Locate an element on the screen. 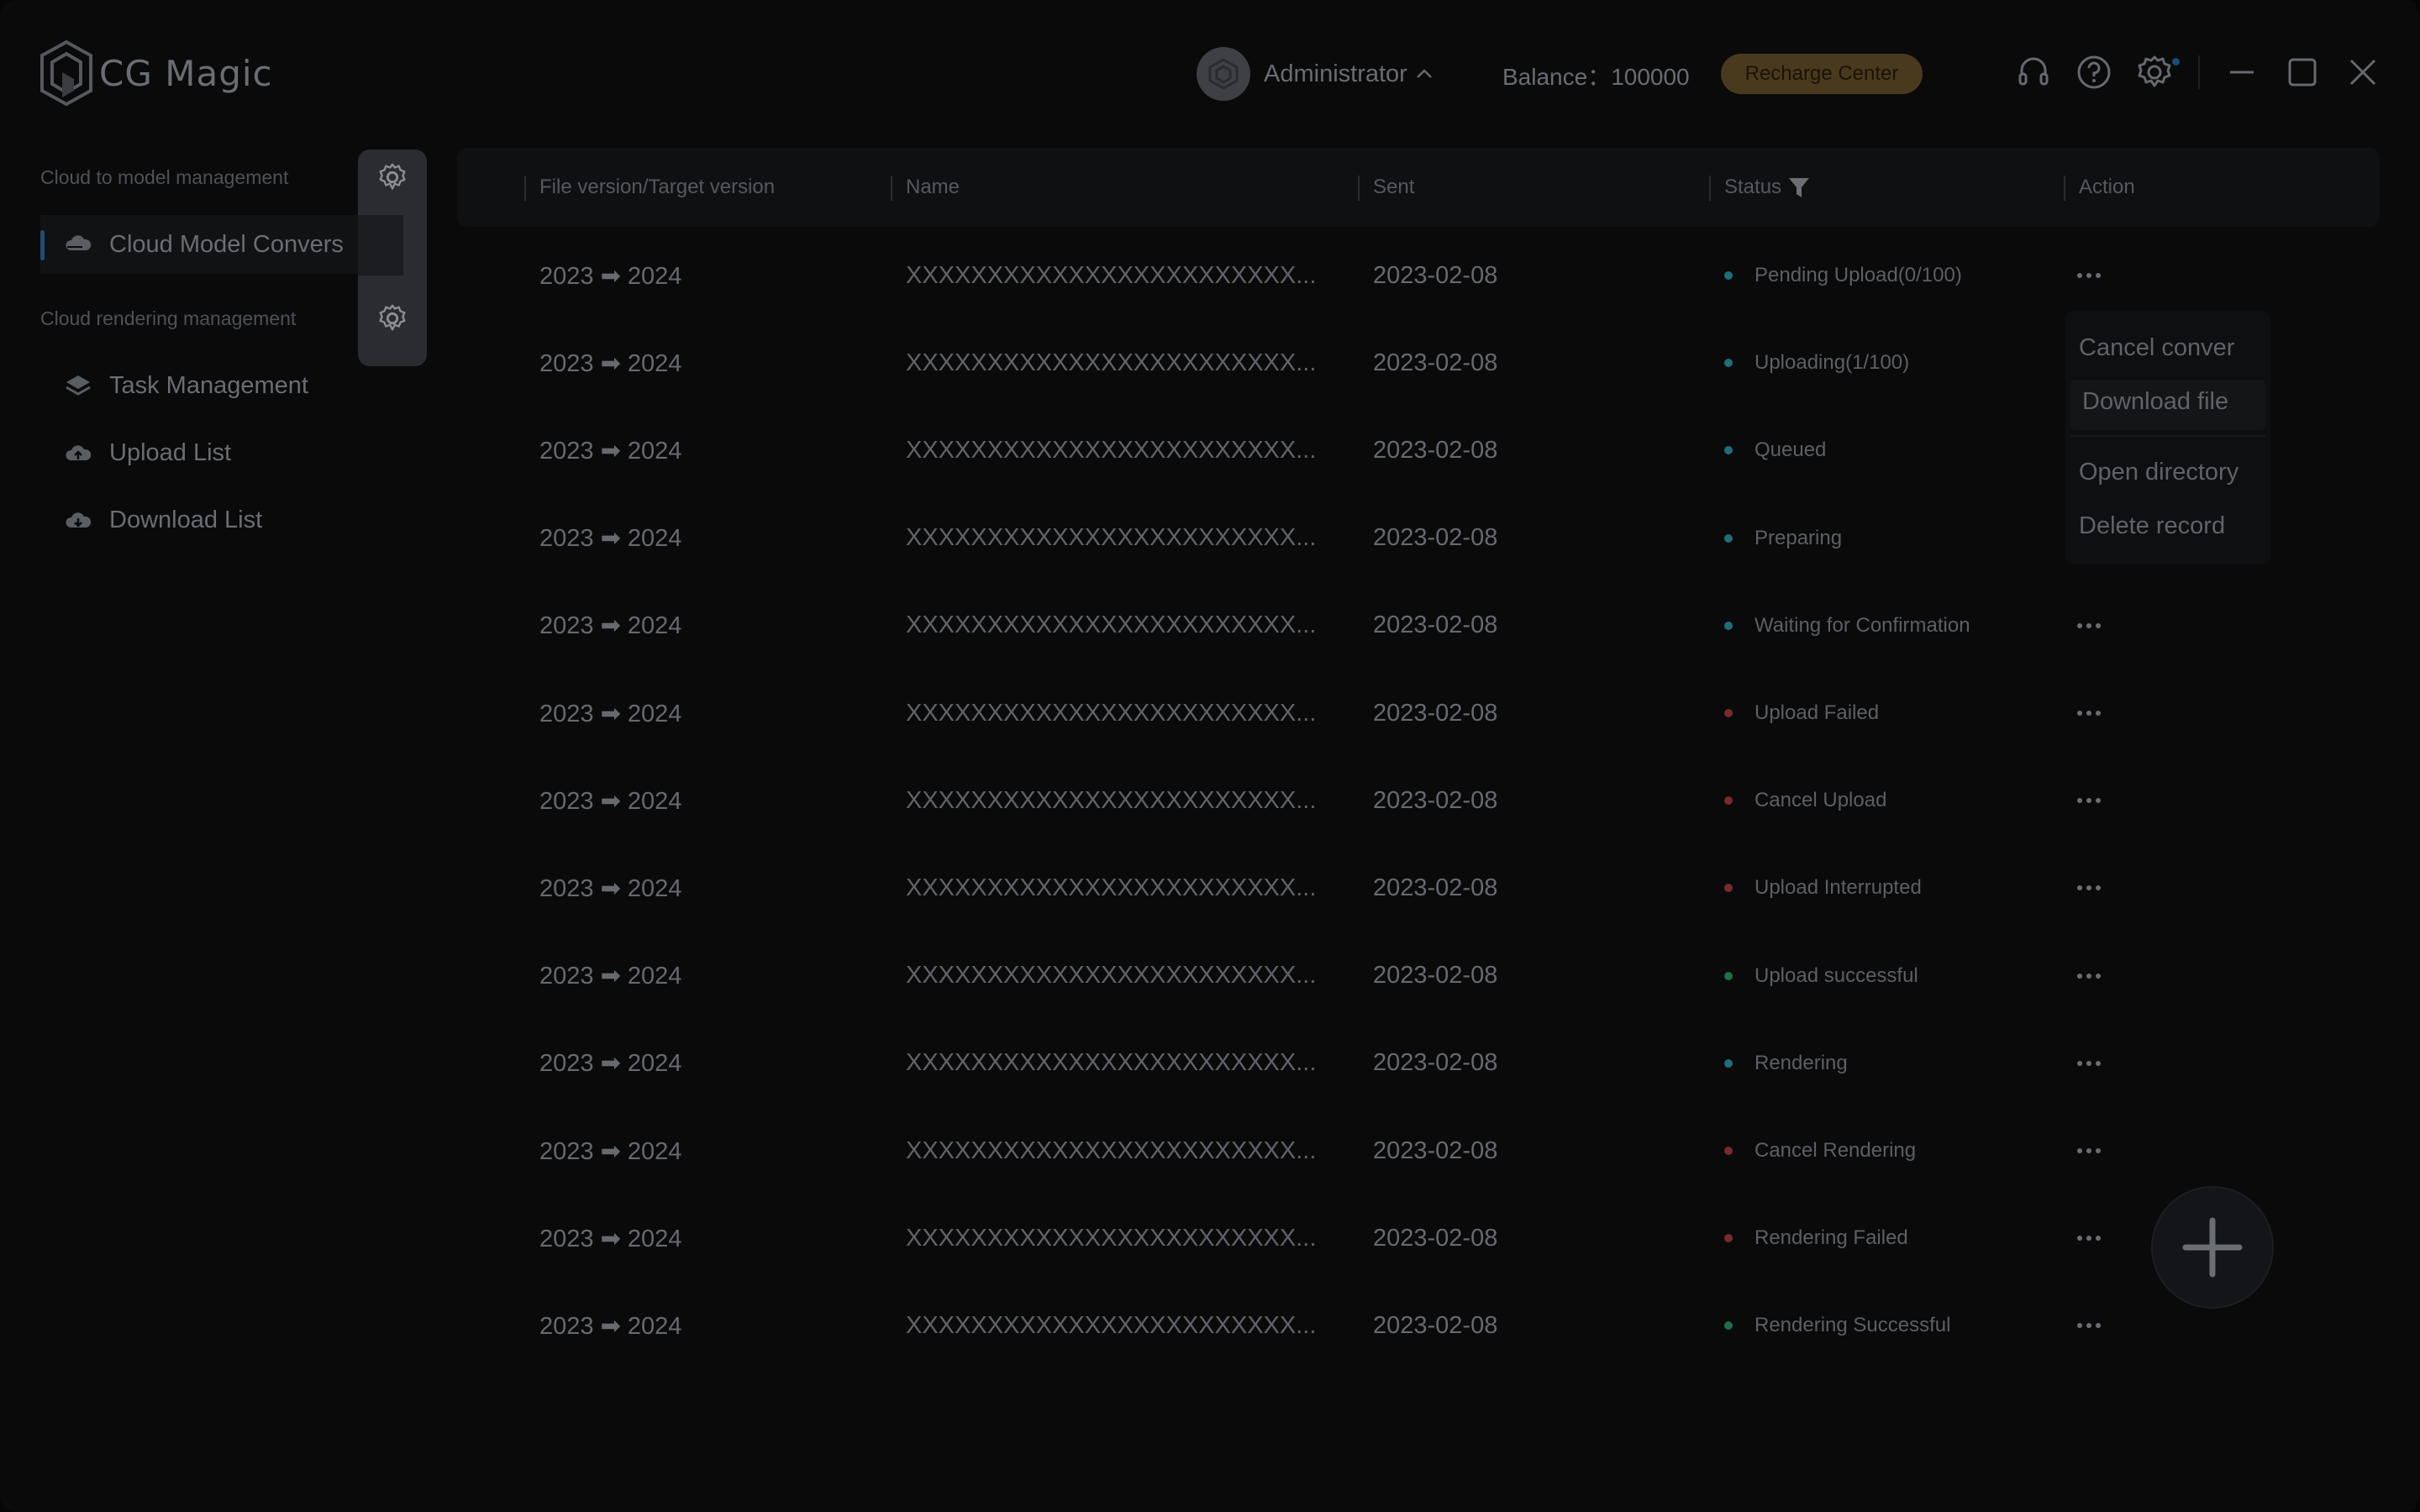 The image size is (2420, 1512). app-title: CG Magic is located at coordinates (186, 73).